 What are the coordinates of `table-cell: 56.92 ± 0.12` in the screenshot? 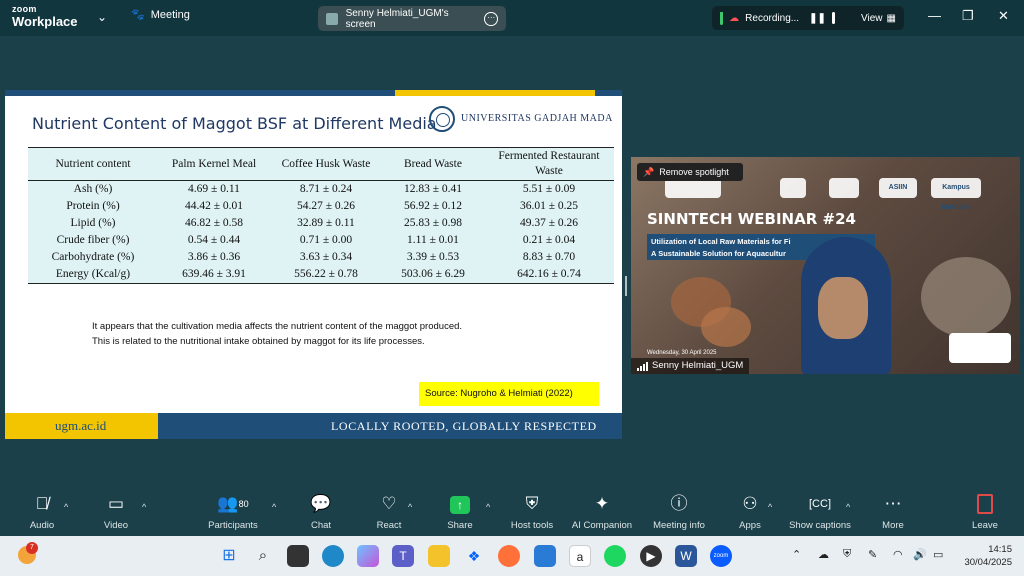 It's located at (433, 206).